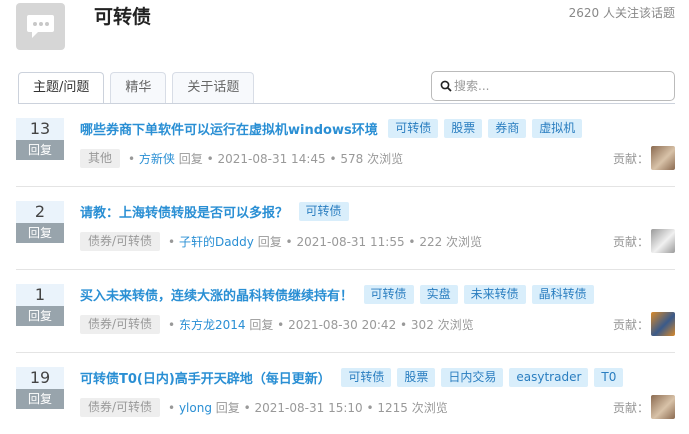  Describe the element at coordinates (308, 407) in the screenshot. I see `meta-time: 2021-08-31 15:10` at that location.